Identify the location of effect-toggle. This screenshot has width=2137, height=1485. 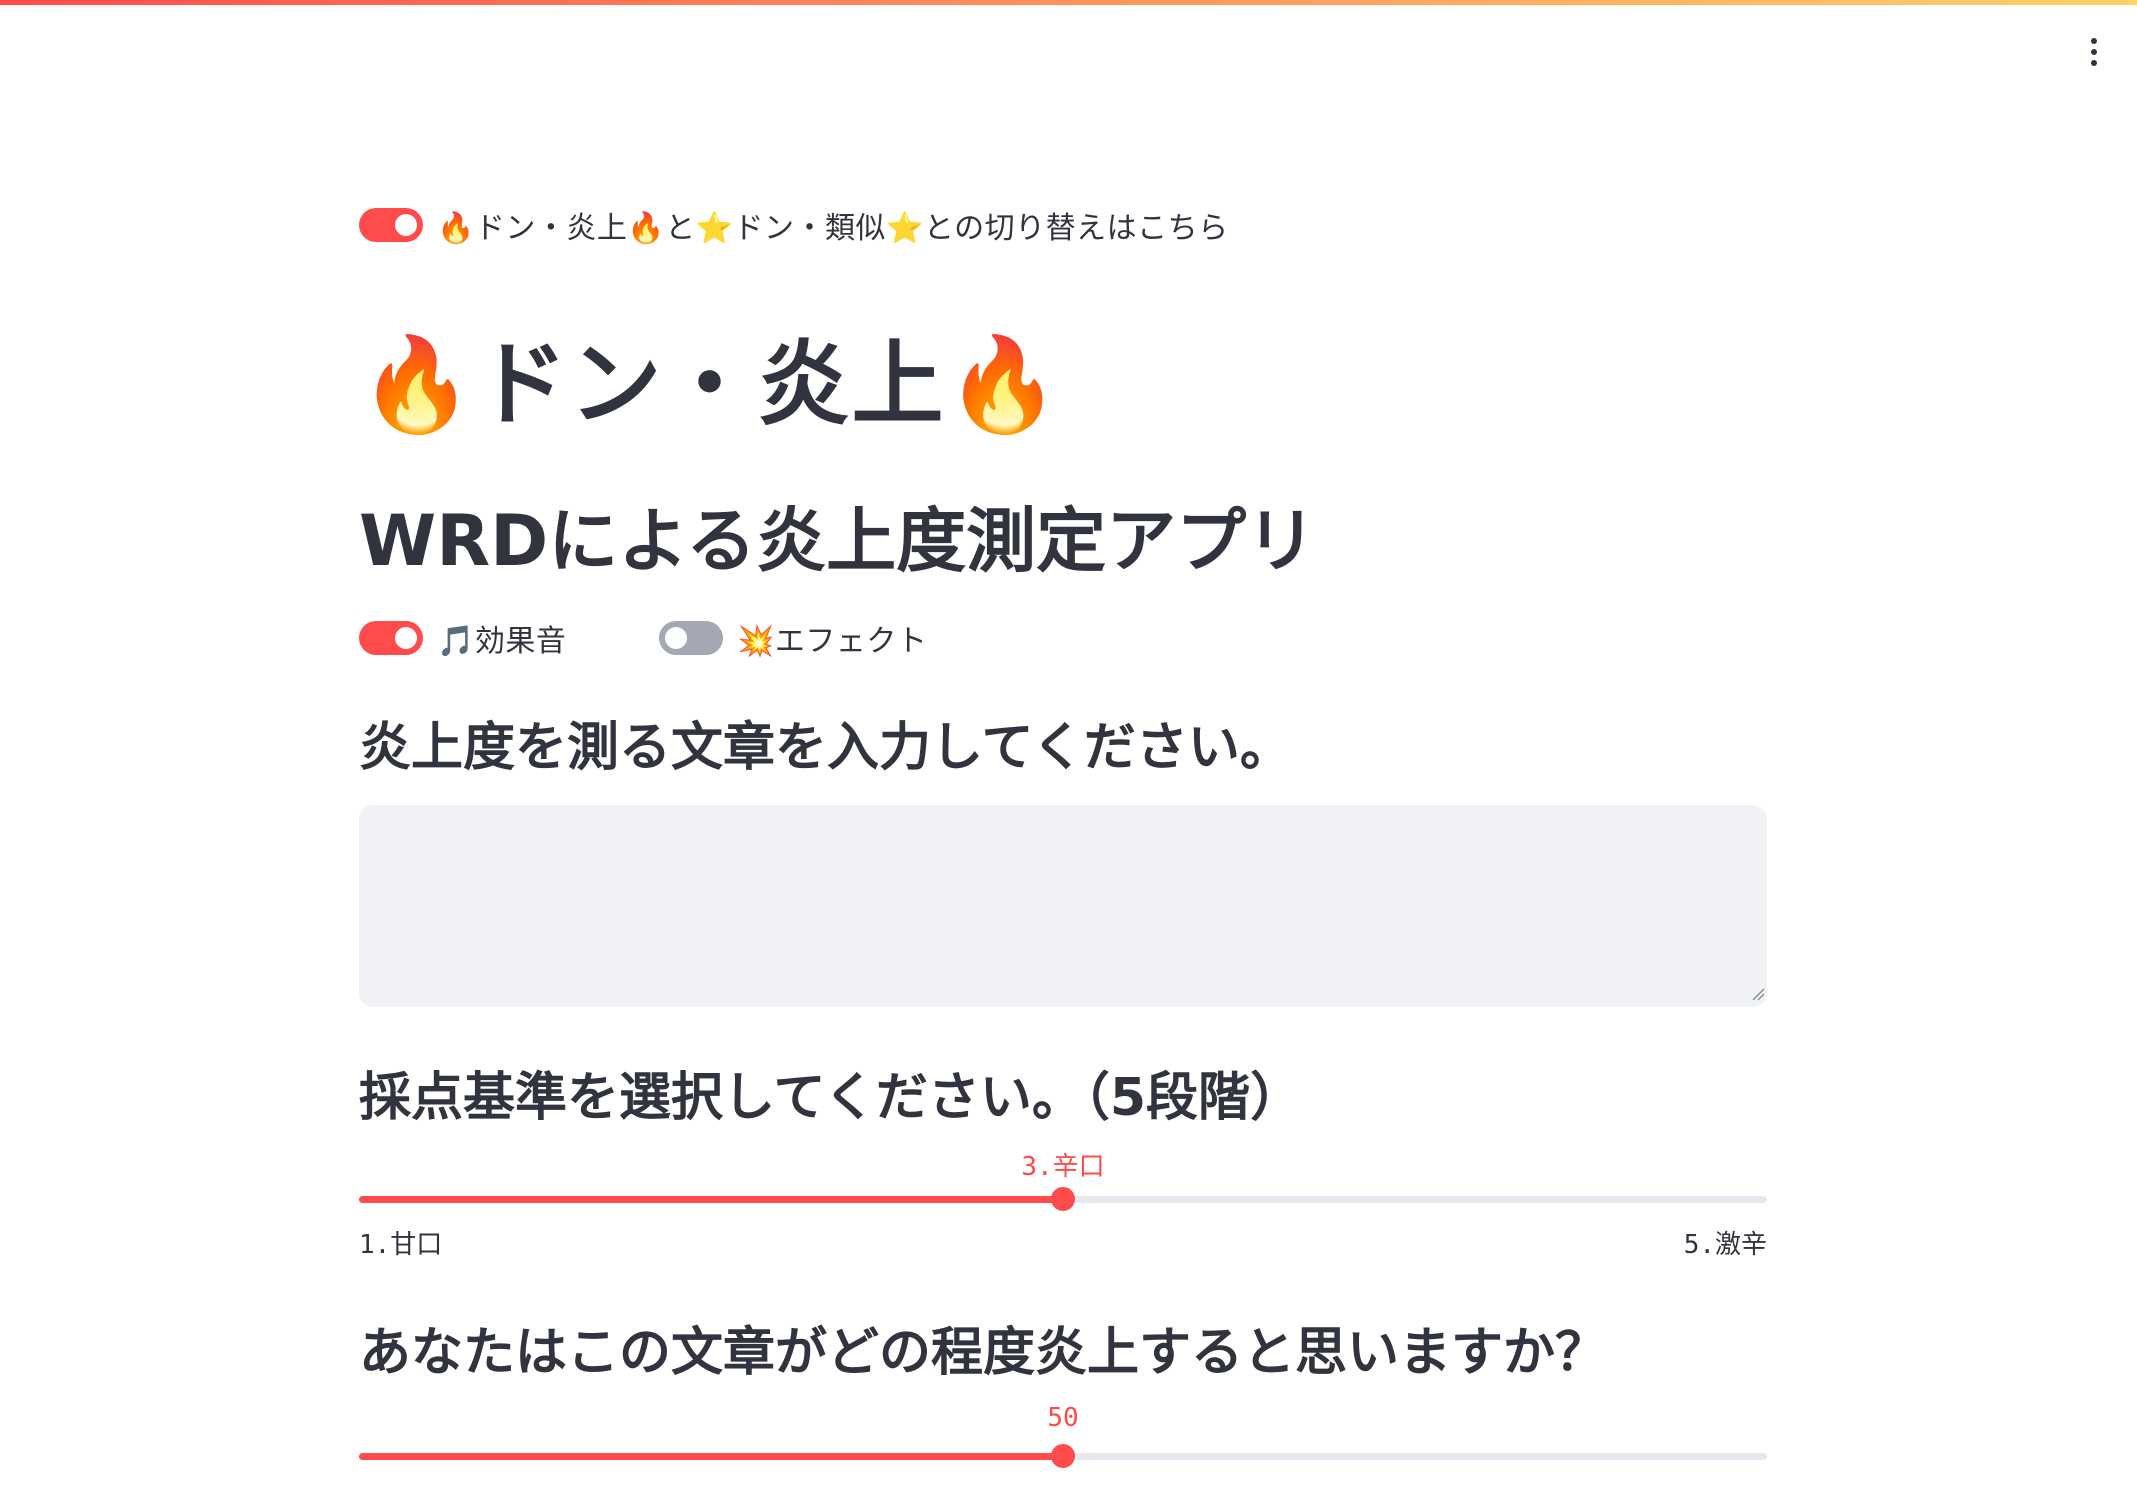
(691, 638).